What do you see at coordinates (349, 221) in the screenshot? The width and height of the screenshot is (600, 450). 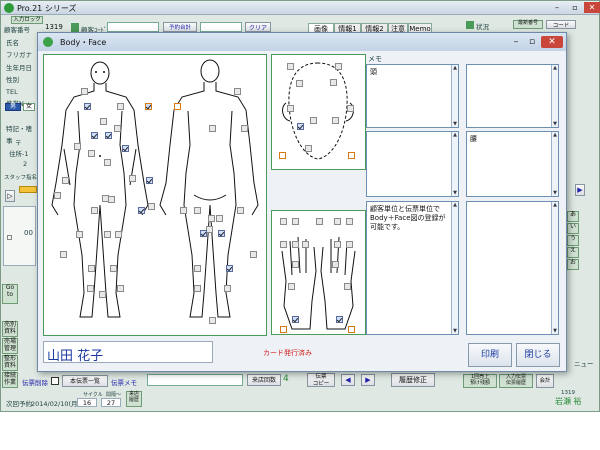 I see `region-checkbox-h5` at bounding box center [349, 221].